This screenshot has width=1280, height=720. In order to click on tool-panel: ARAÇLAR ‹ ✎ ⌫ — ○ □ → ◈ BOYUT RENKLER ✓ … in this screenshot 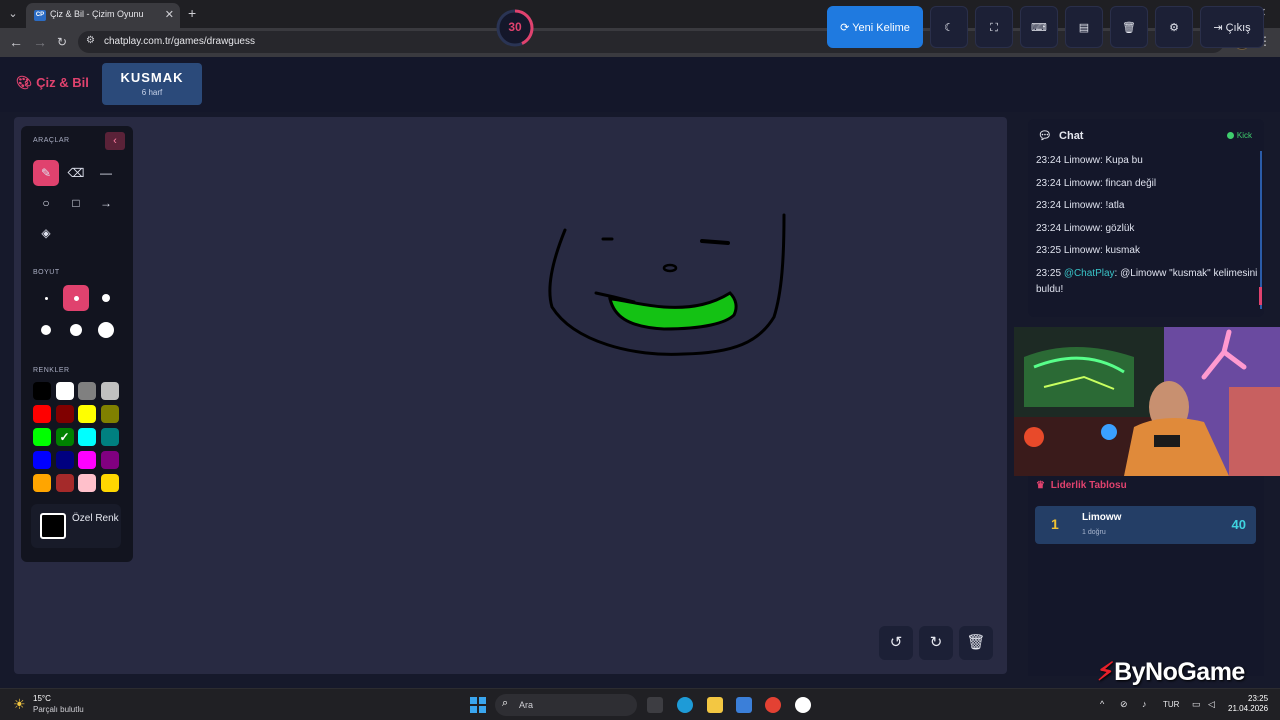, I will do `click(77, 344)`.